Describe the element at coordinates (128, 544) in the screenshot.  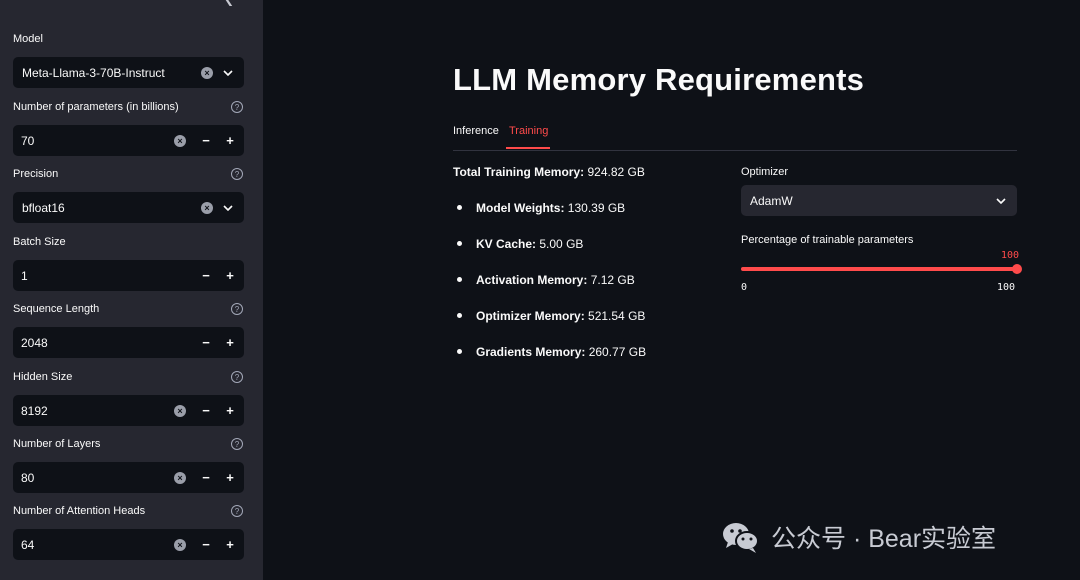
I see `num-attention-heads-input: 64 × − +` at that location.